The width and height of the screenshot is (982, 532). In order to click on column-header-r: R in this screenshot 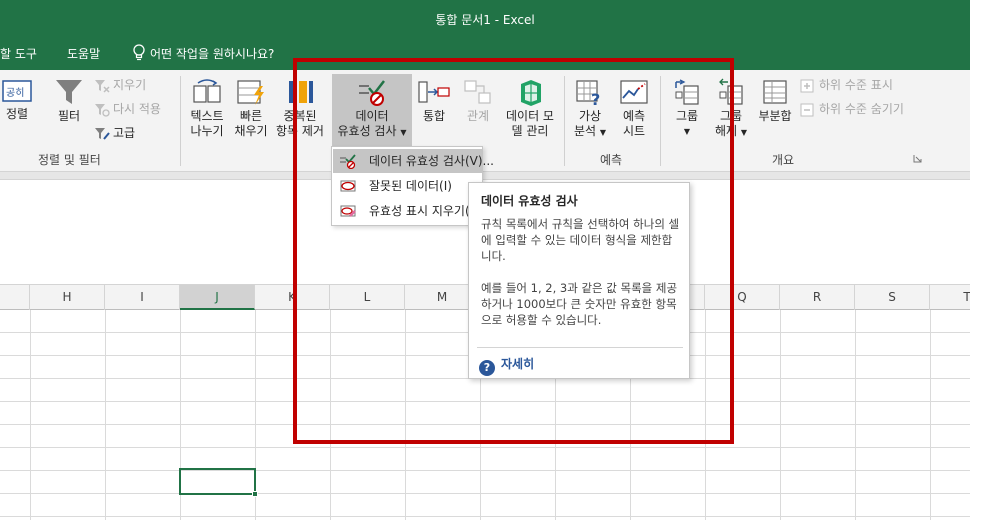, I will do `click(817, 297)`.